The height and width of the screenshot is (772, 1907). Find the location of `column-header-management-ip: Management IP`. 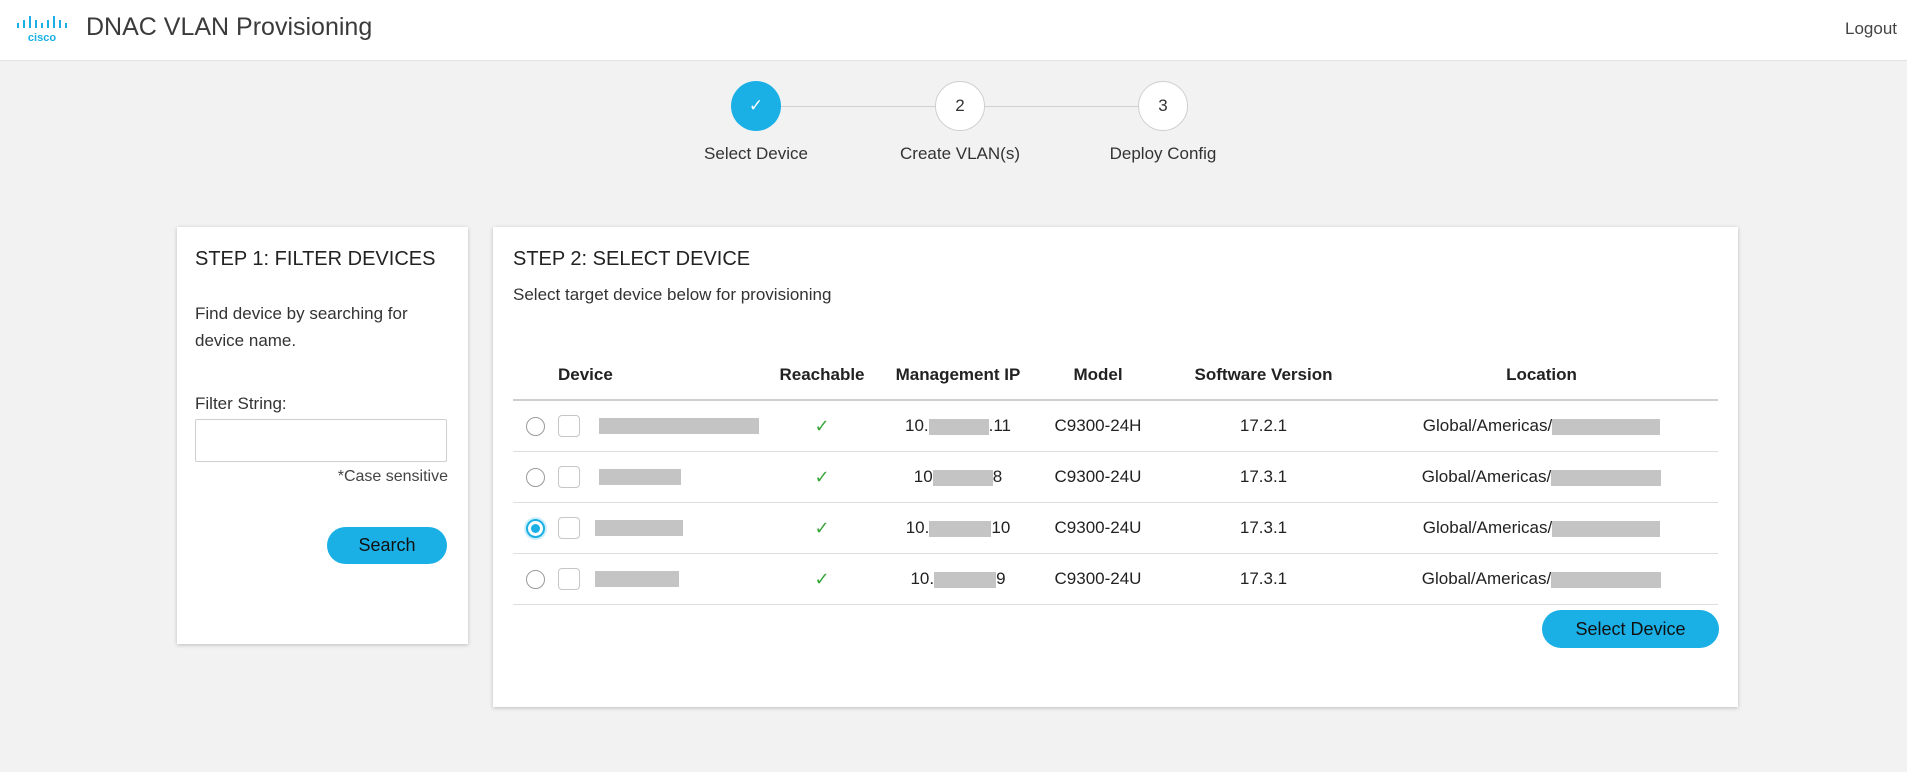

column-header-management-ip: Management IP is located at coordinates (958, 375).